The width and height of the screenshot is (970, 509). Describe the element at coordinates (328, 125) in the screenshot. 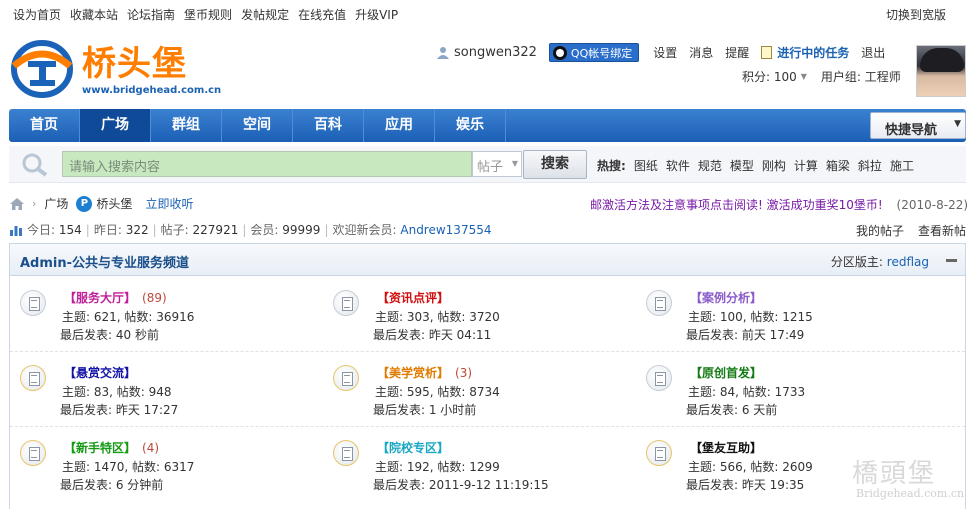

I see `nav-item-wiki: 百科` at that location.